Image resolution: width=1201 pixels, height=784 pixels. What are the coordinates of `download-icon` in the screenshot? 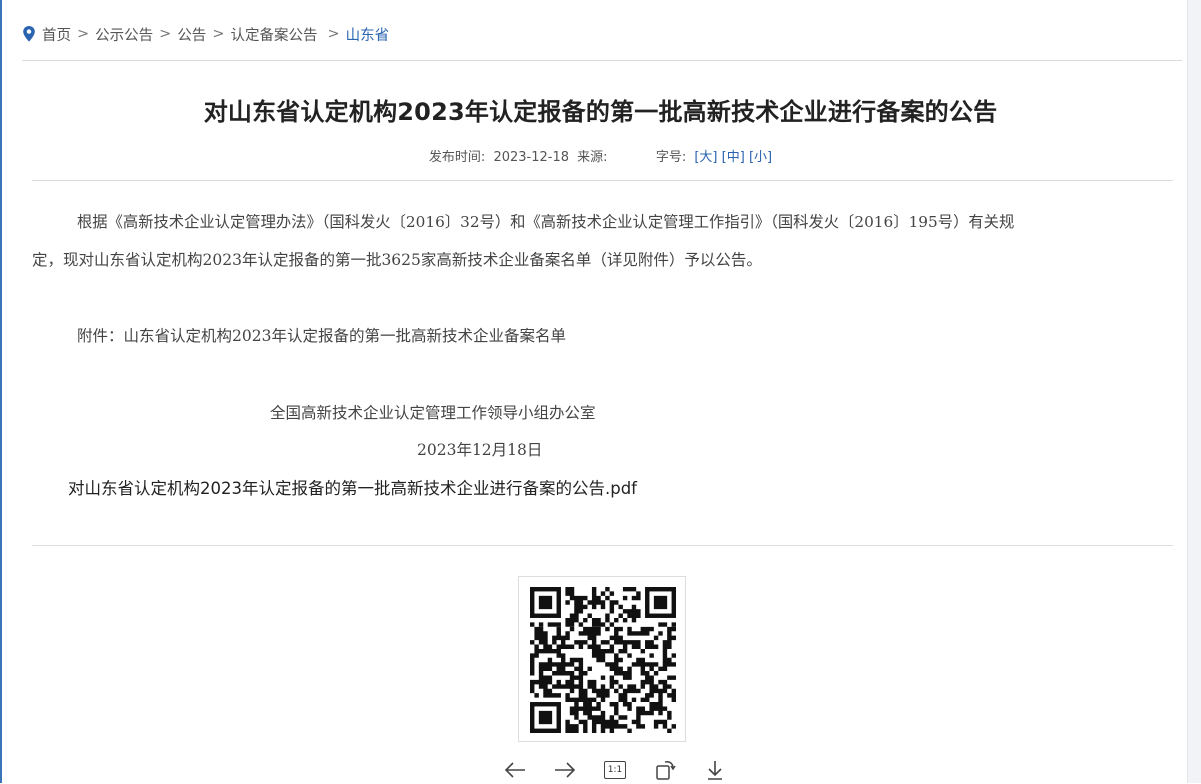 It's located at (715, 770).